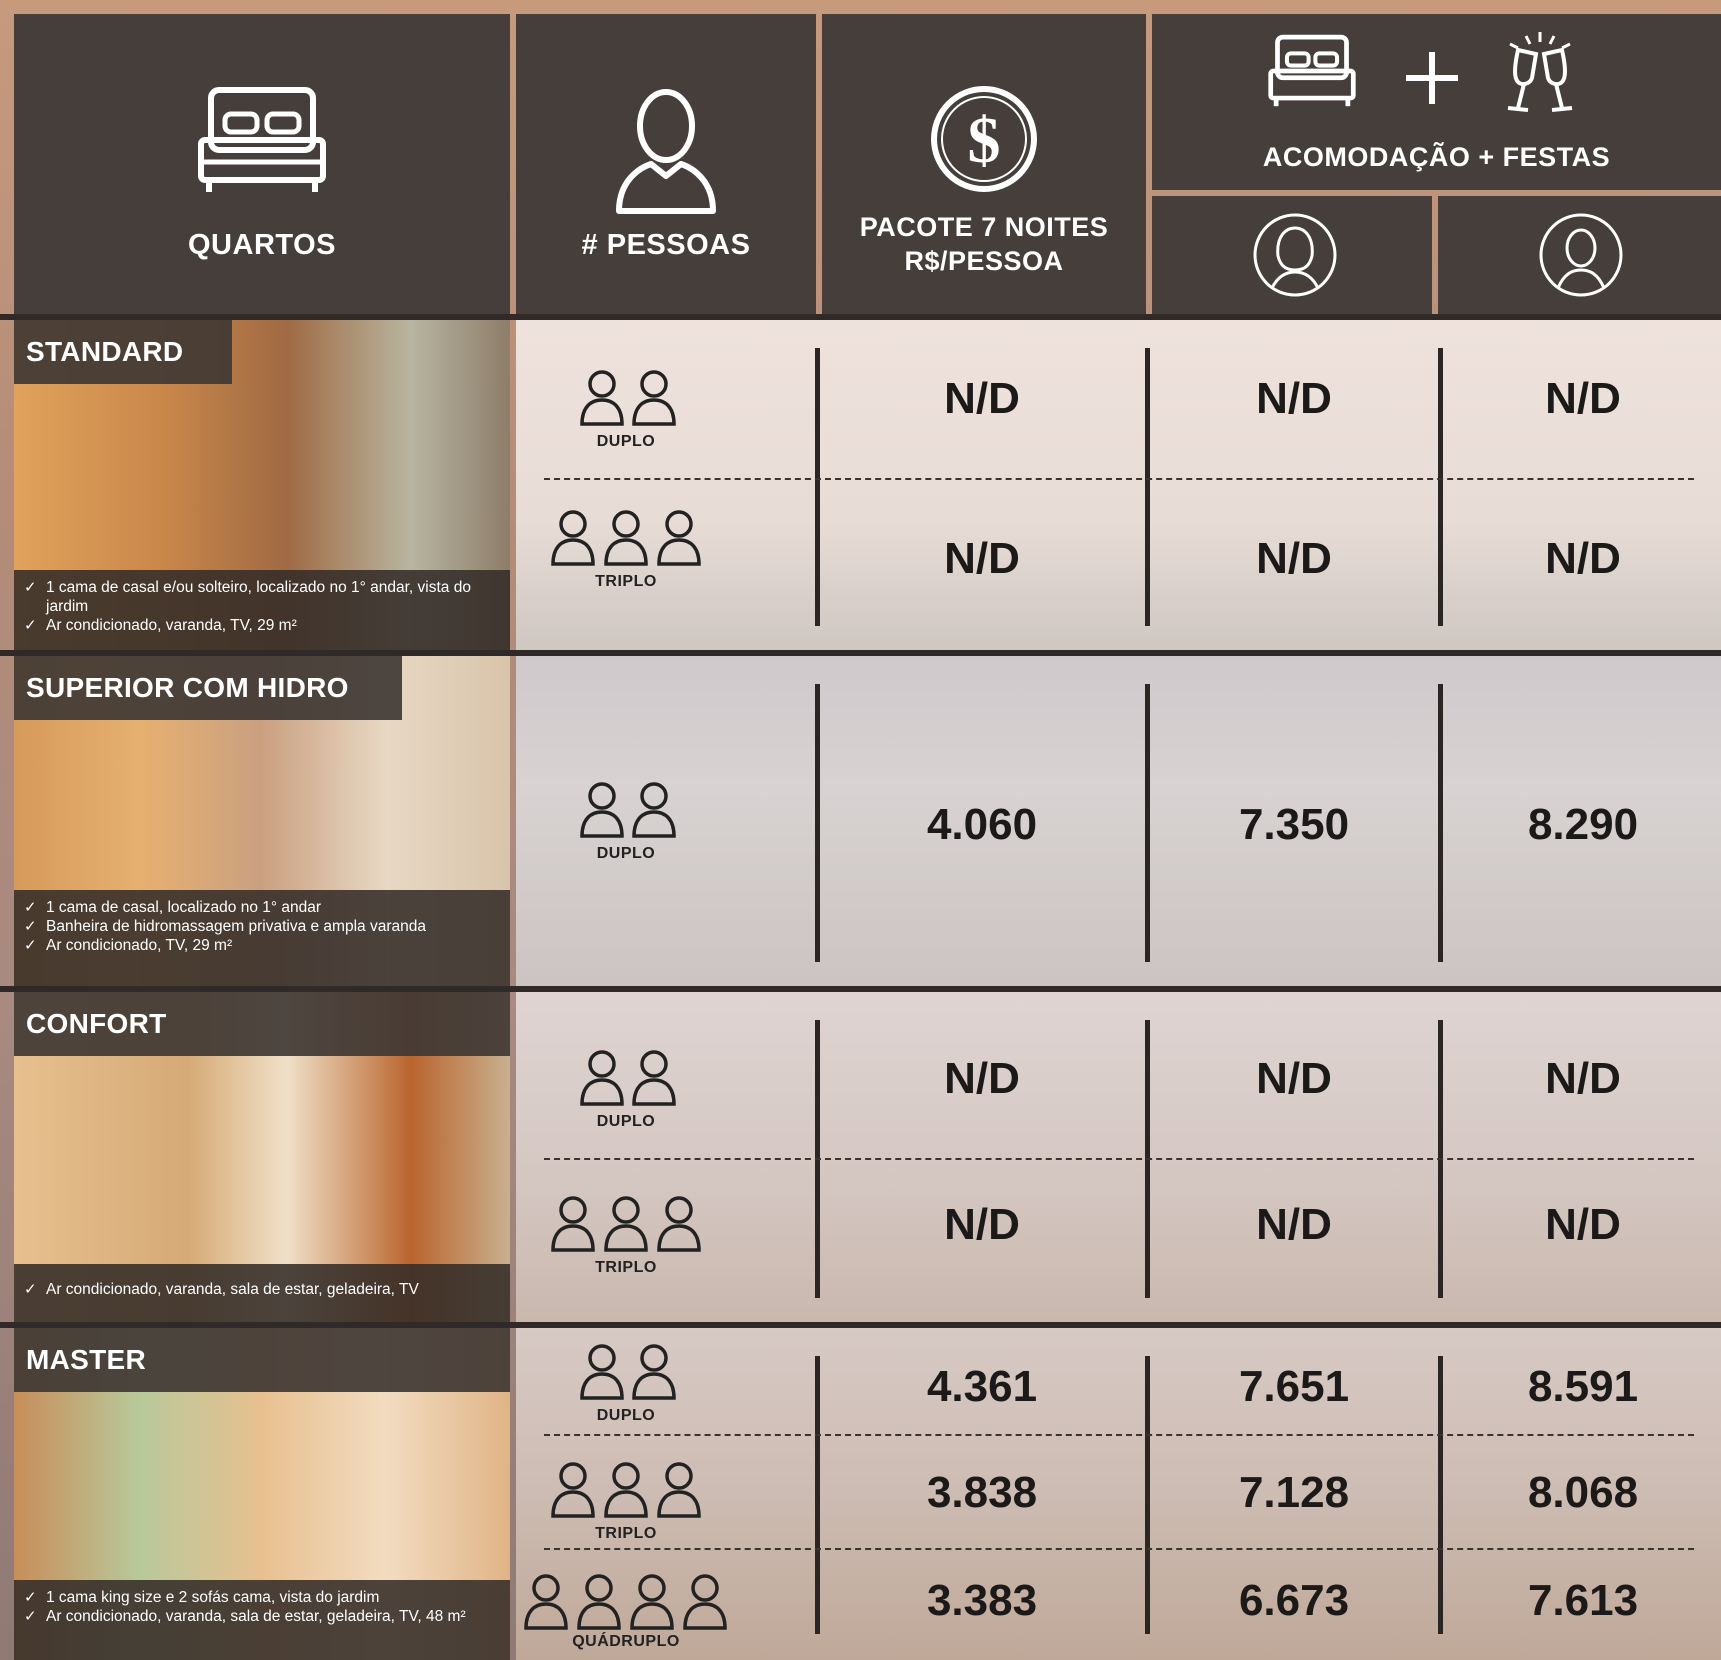 This screenshot has height=1660, width=1721. Describe the element at coordinates (1432, 78) in the screenshot. I see `plus-icon` at that location.